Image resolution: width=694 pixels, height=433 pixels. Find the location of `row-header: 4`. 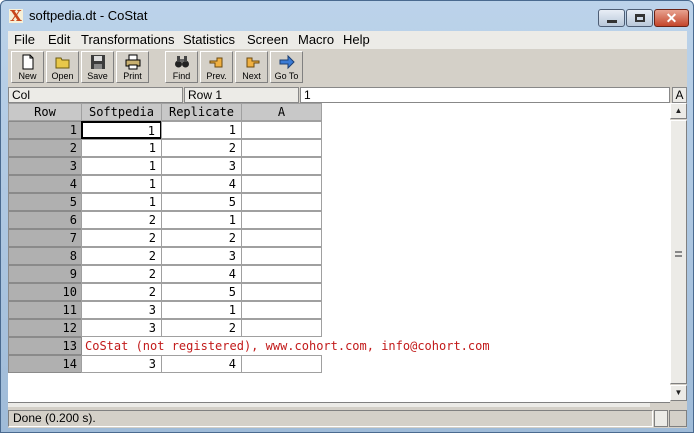

row-header: 4 is located at coordinates (45, 184).